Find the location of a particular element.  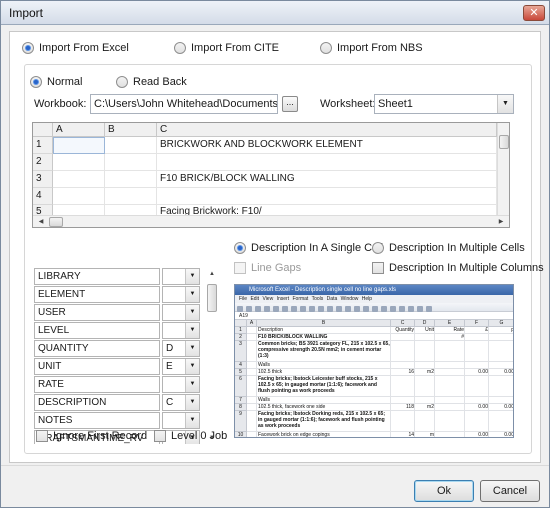

mapping-row: LEVEL ▼ is located at coordinates (118, 330).